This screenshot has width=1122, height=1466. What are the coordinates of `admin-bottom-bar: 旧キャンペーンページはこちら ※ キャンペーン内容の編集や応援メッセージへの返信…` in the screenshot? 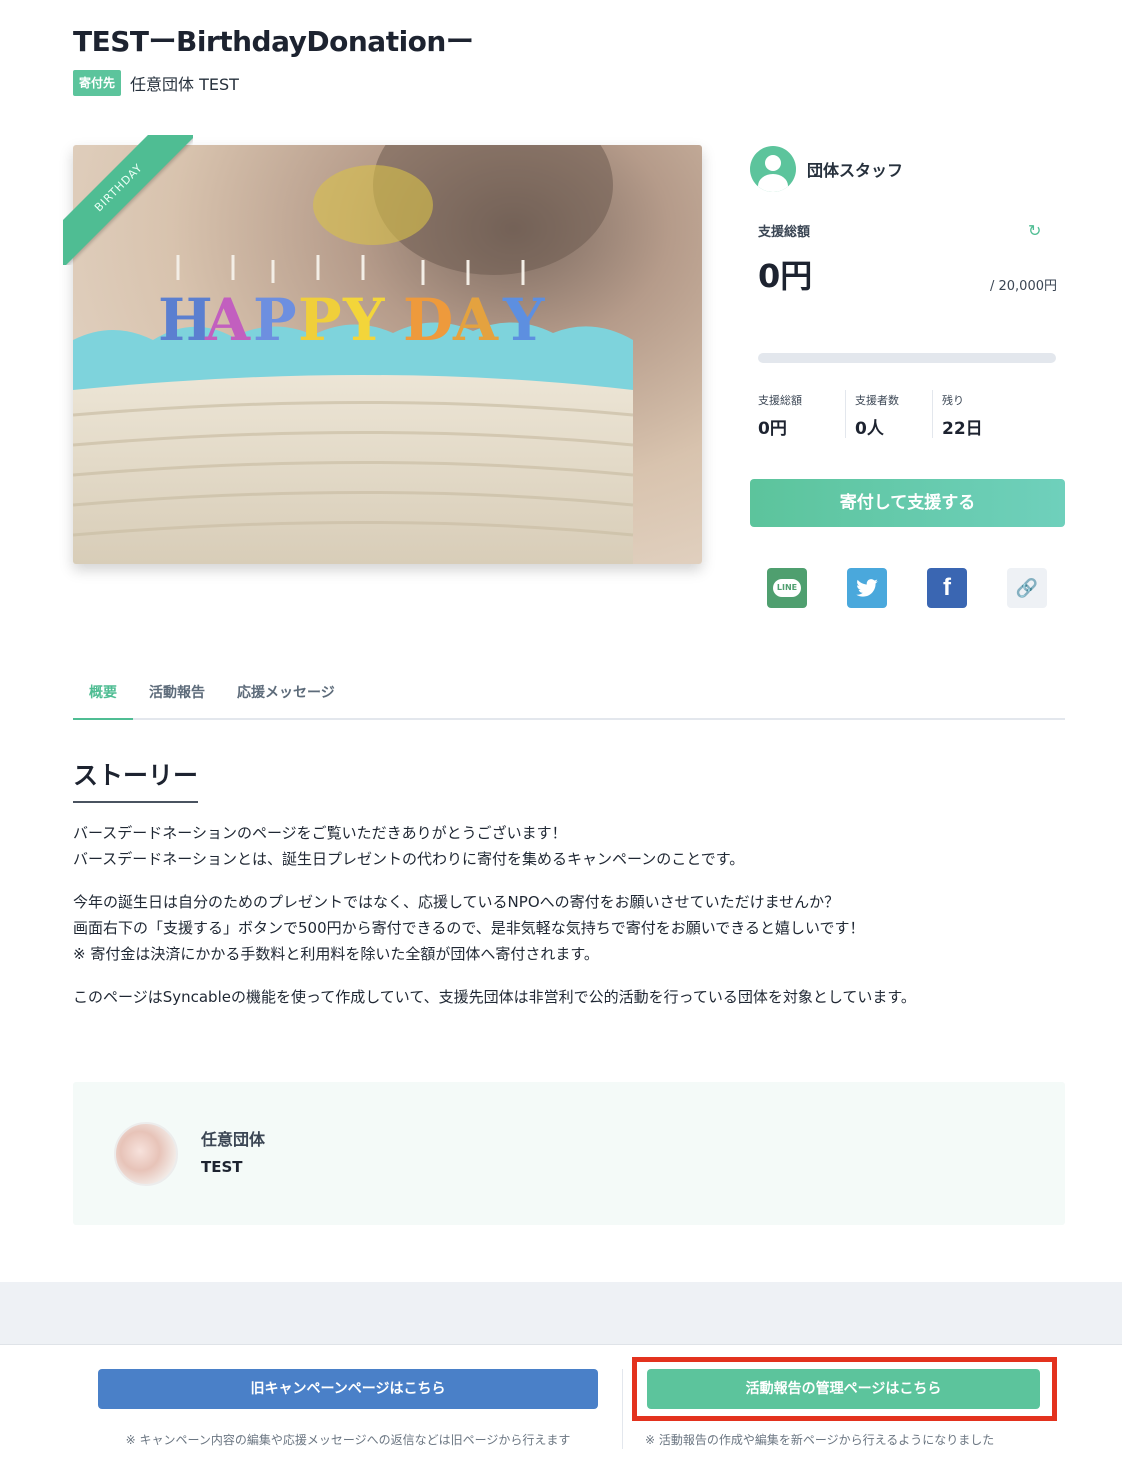 It's located at (561, 1405).